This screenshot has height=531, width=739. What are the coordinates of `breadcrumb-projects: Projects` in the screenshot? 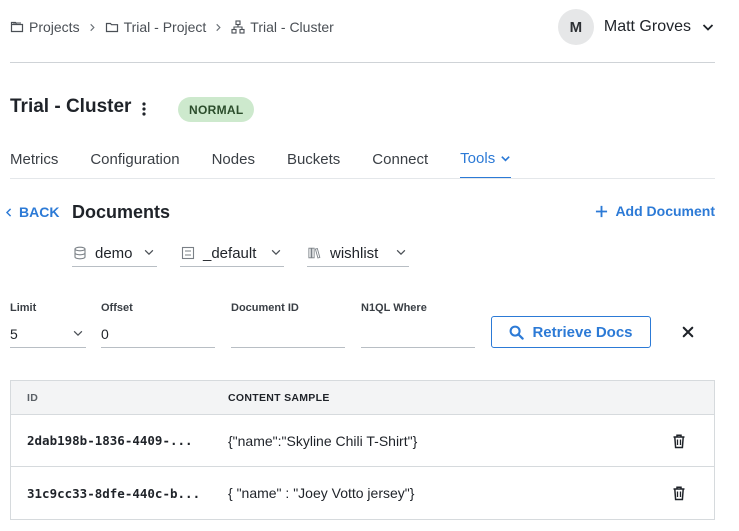 It's located at (45, 27).